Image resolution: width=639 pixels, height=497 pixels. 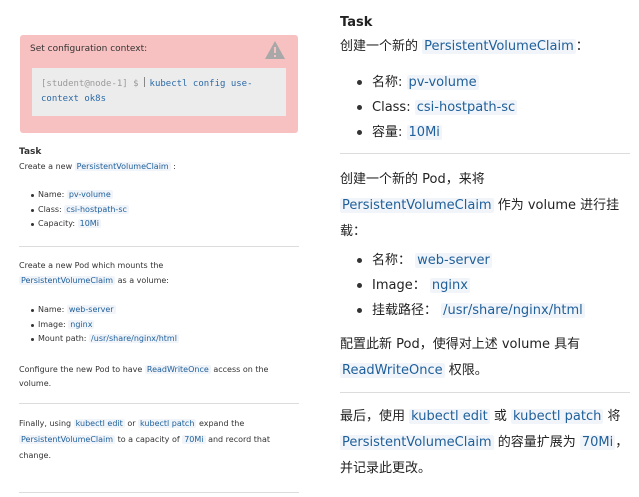 What do you see at coordinates (97, 166) in the screenshot?
I see `pvc-instruction: Create a new PersistentVolumeClaim :` at bounding box center [97, 166].